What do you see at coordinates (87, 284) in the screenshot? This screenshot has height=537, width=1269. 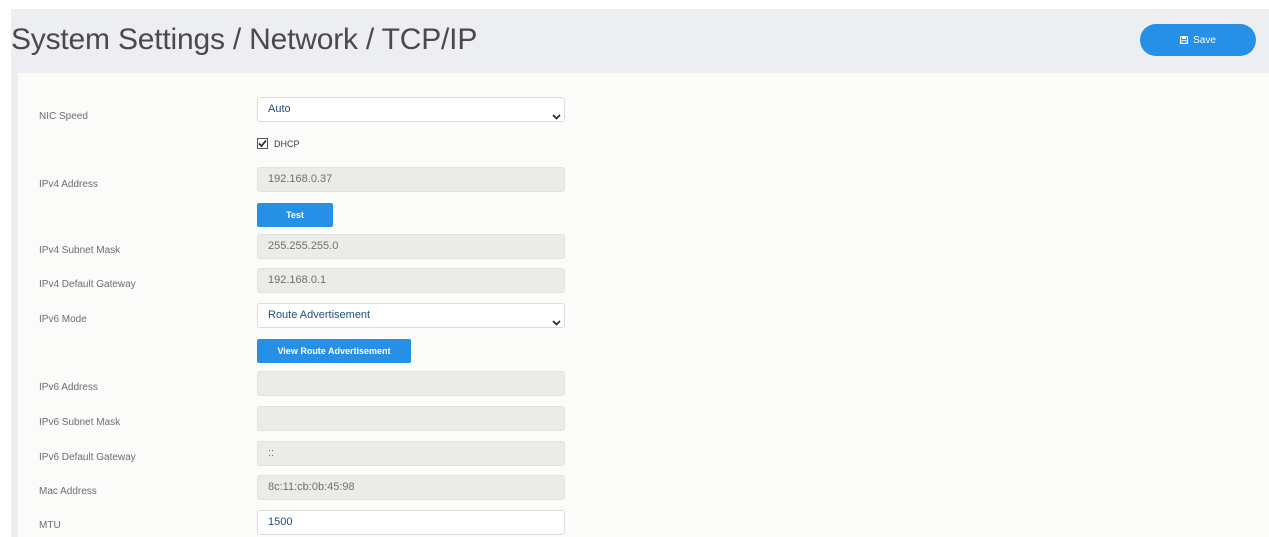 I see `ipv4-default-gateway-label: IPv4 Default Gateway` at bounding box center [87, 284].